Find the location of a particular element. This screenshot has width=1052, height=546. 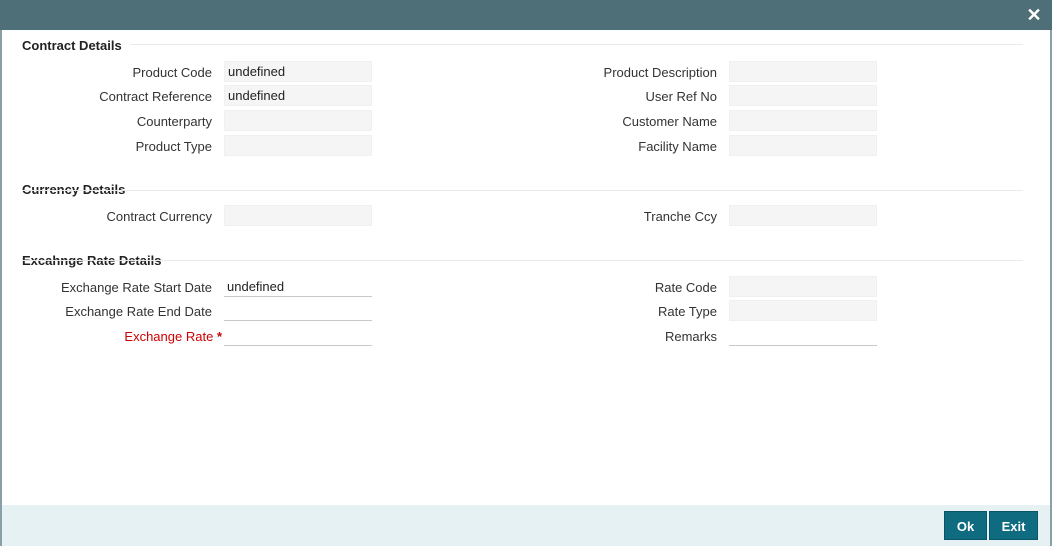

product-description-label: Product Description is located at coordinates (660, 72).